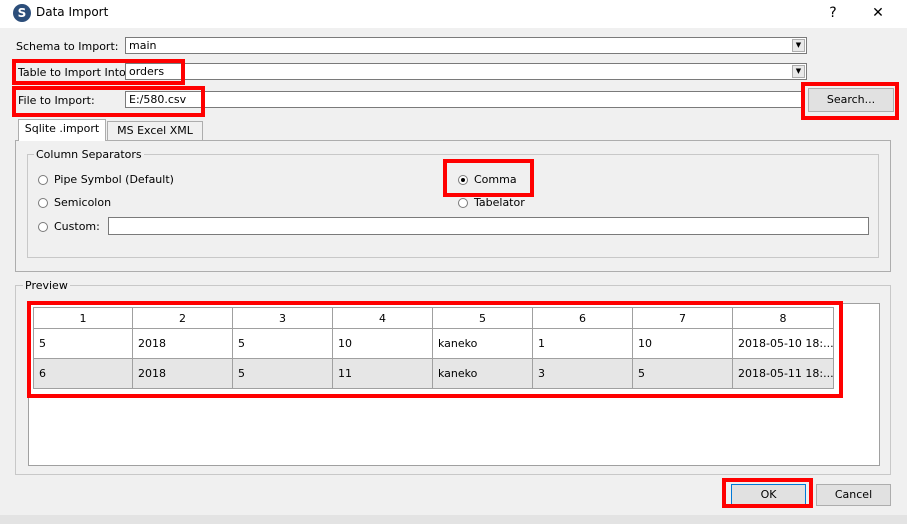 Image resolution: width=907 pixels, height=524 pixels. Describe the element at coordinates (453, 519) in the screenshot. I see `bottom-edge` at that location.